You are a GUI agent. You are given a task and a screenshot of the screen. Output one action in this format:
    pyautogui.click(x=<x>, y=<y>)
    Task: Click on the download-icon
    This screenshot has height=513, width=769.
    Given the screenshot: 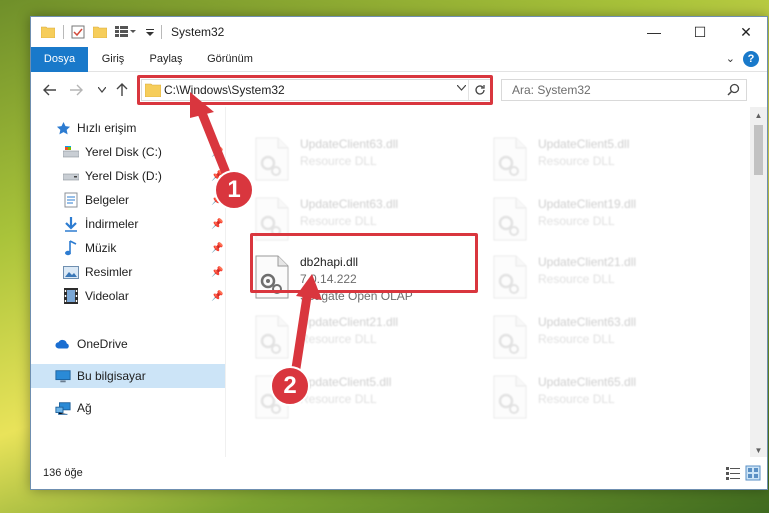 What is the action you would take?
    pyautogui.click(x=71, y=224)
    